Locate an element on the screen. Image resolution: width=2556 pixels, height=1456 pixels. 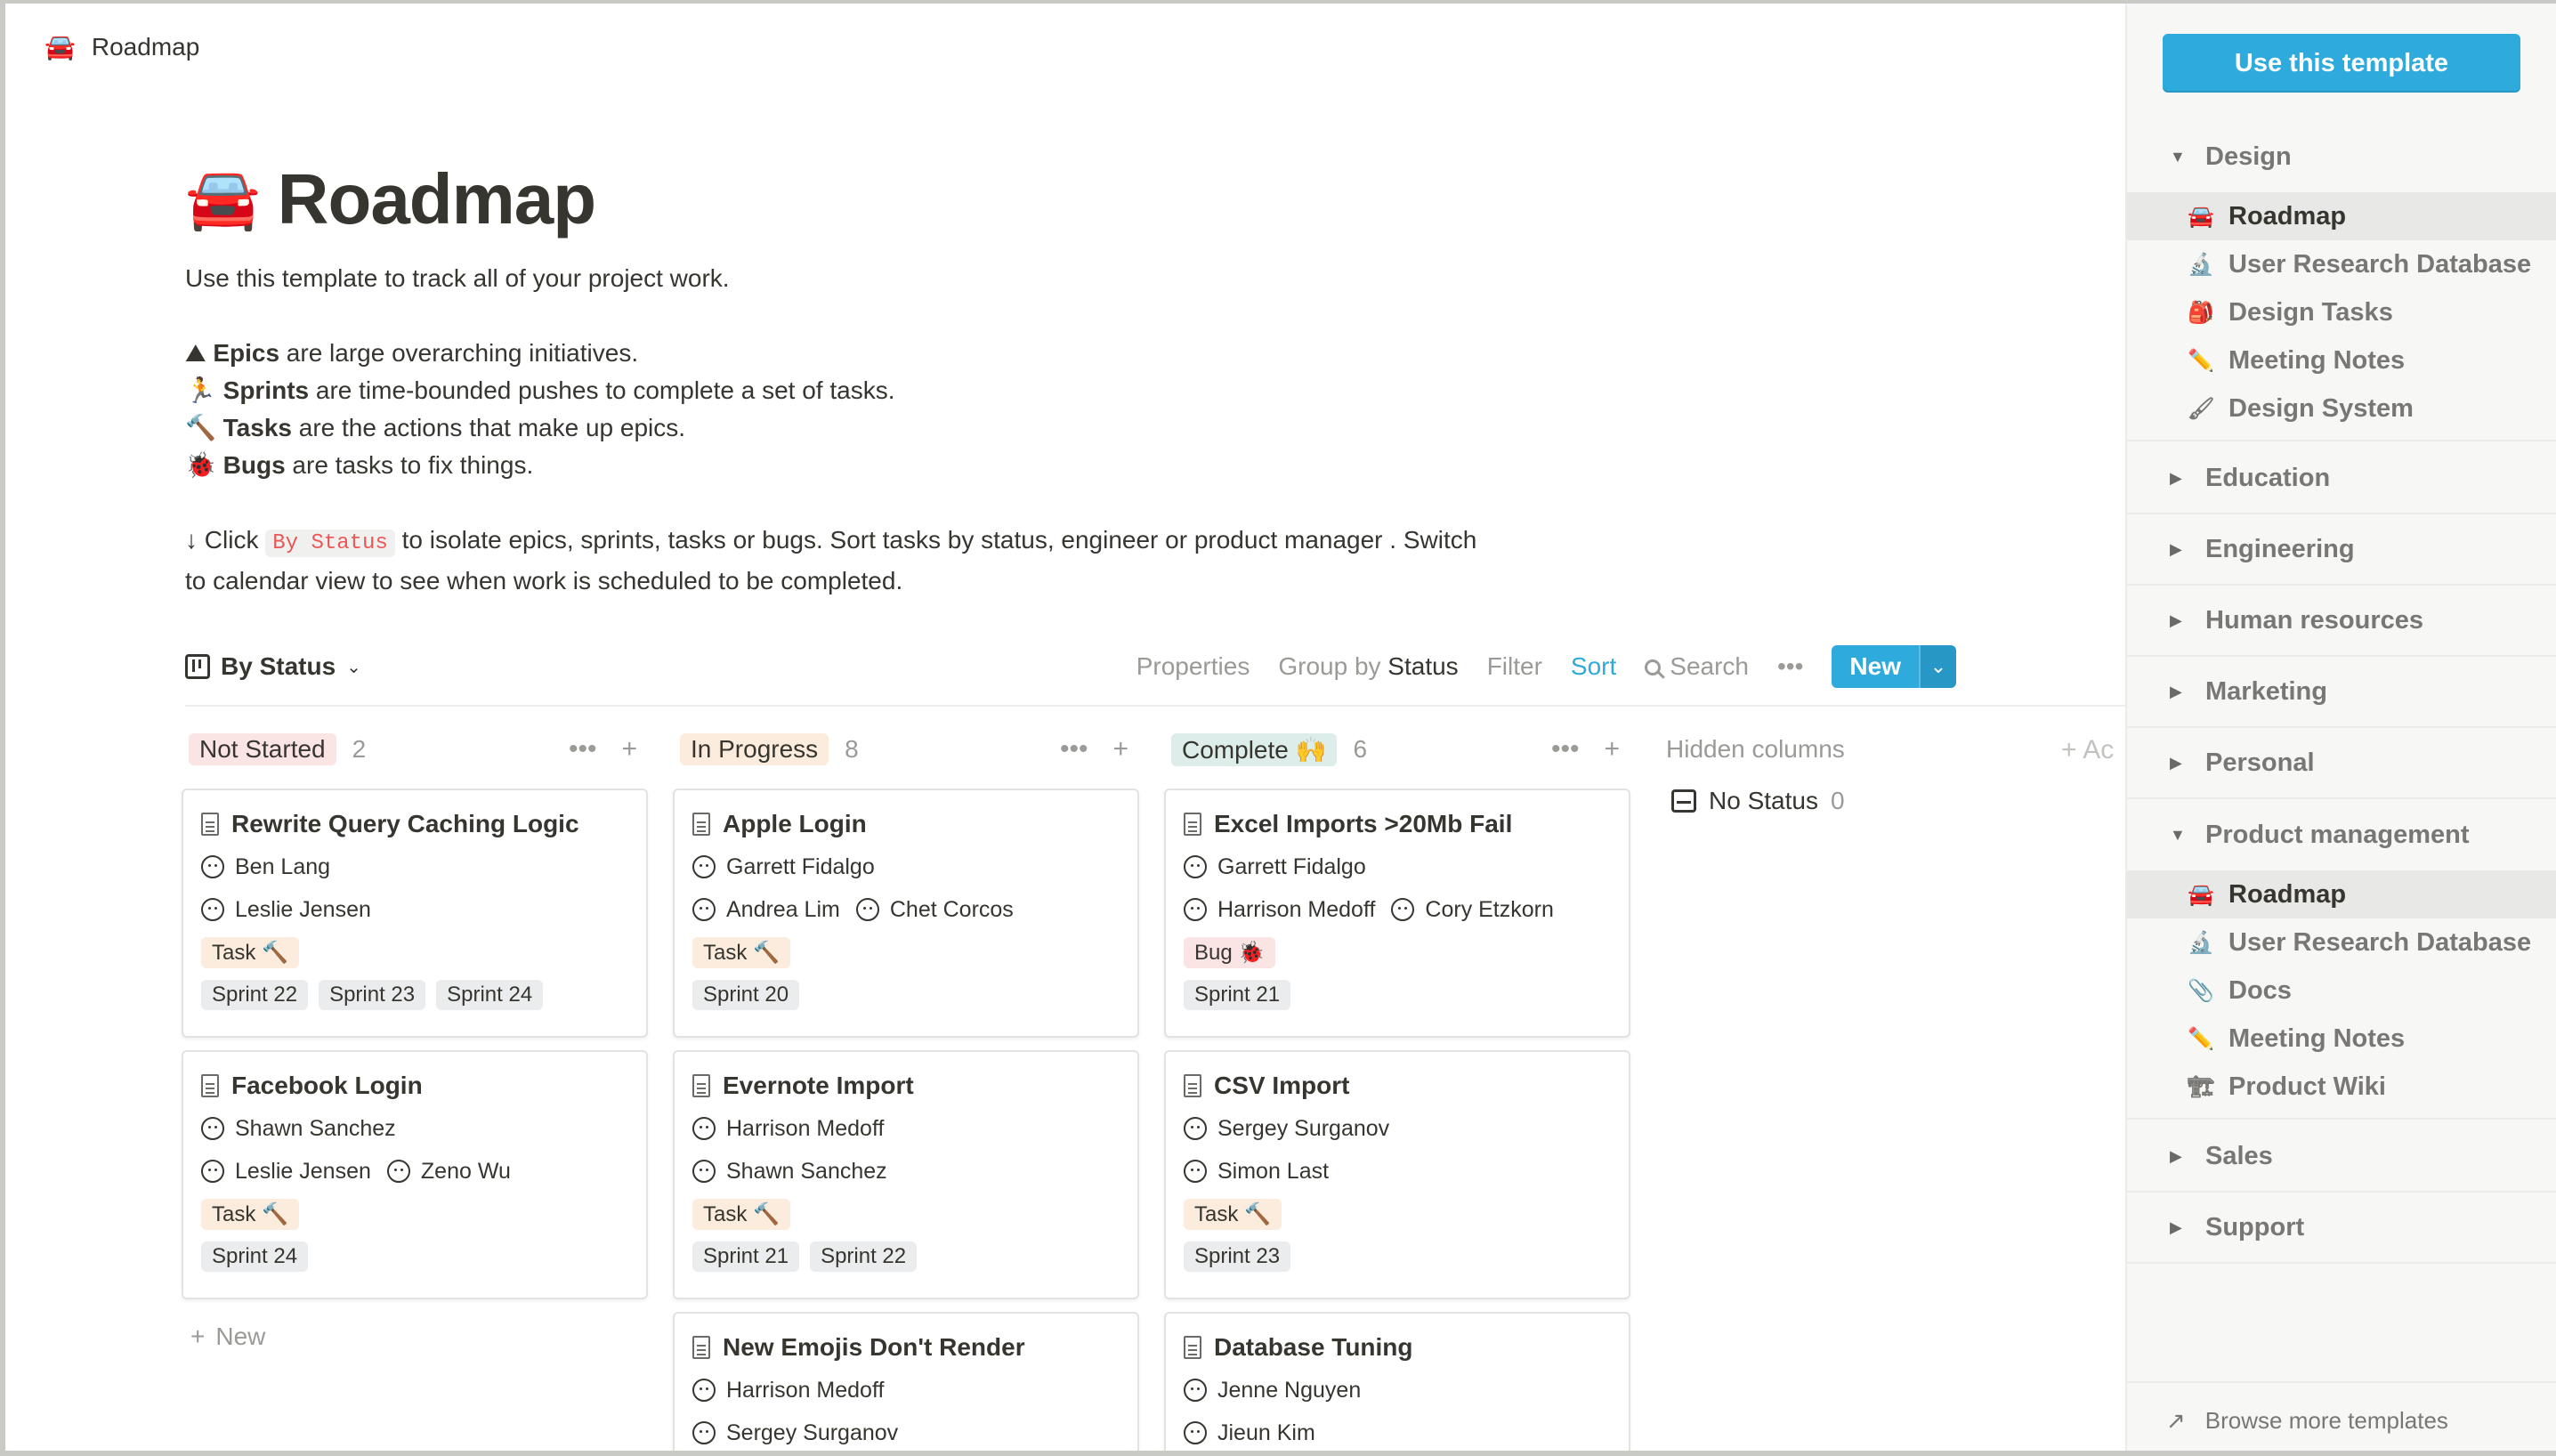
new-button: New is located at coordinates (1875, 666).